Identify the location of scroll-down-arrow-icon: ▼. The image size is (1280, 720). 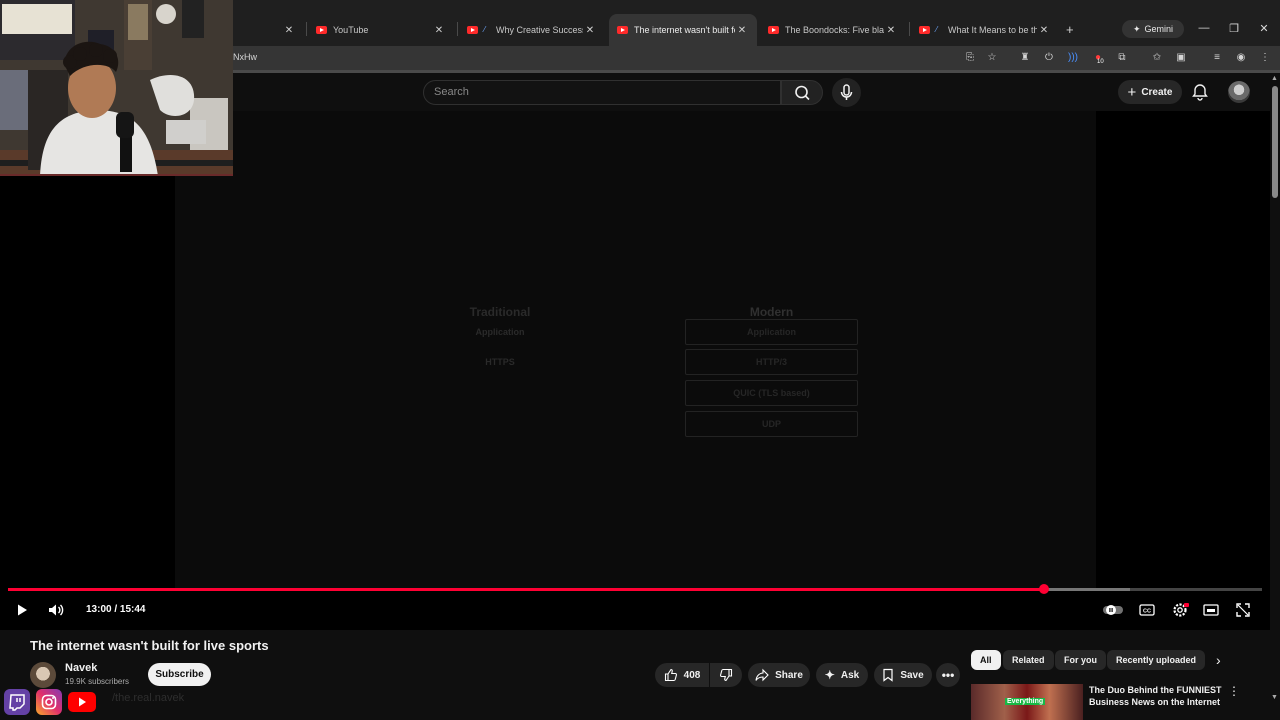
(1274, 697).